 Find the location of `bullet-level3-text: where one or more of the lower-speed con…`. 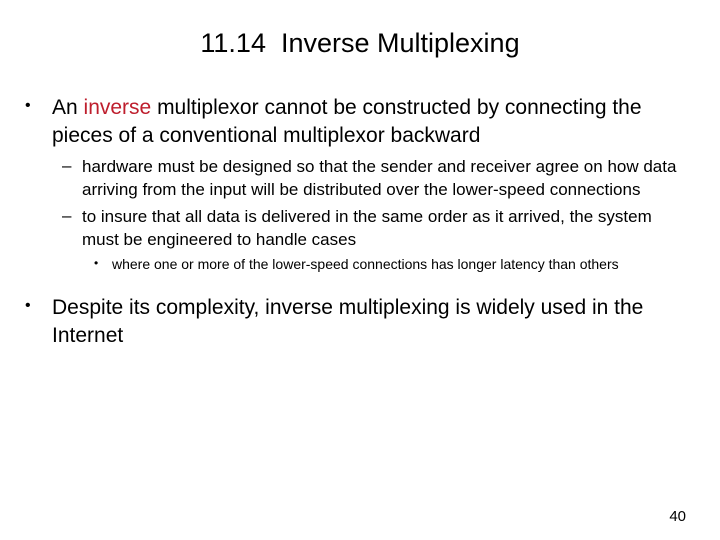

bullet-level3-text: where one or more of the lower-speed con… is located at coordinates (365, 264).